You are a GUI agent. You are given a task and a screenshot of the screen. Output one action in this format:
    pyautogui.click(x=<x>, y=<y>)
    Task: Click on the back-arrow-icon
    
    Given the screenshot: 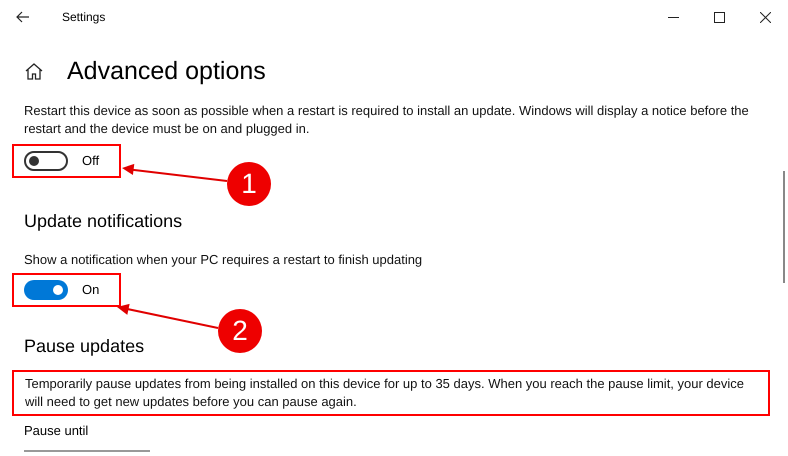 What is the action you would take?
    pyautogui.click(x=23, y=17)
    